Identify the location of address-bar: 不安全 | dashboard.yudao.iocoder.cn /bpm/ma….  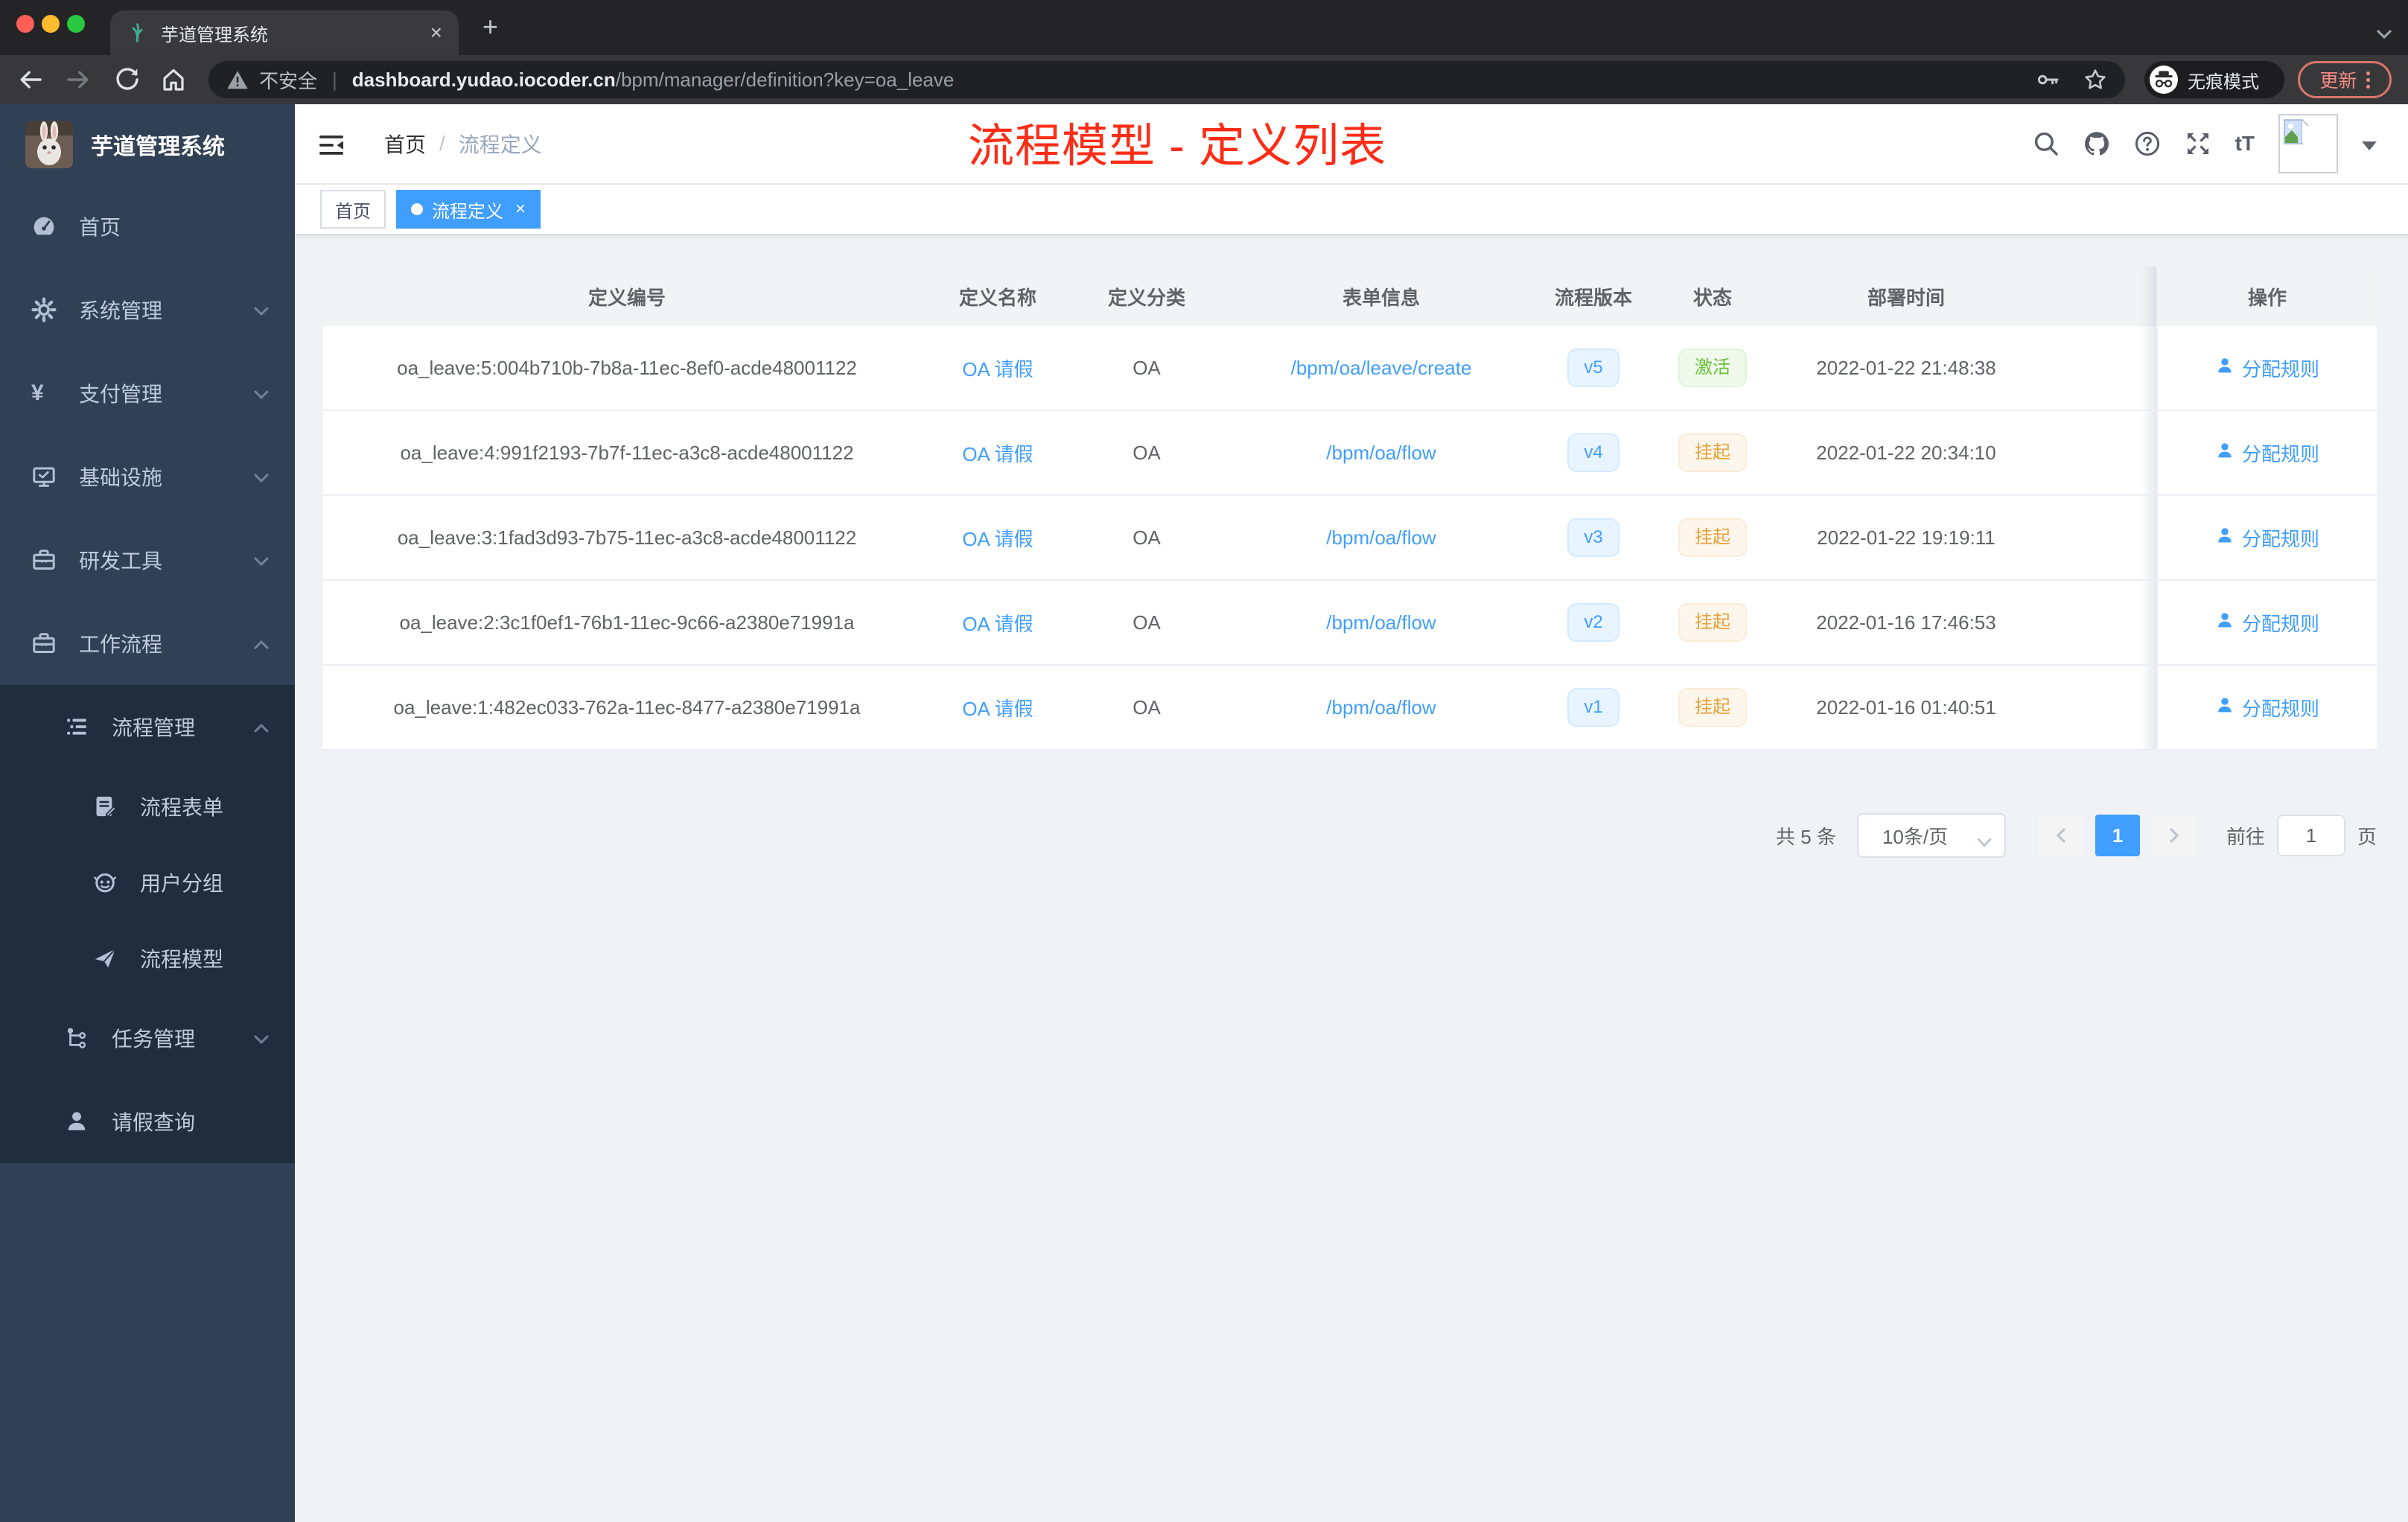
(1166, 79).